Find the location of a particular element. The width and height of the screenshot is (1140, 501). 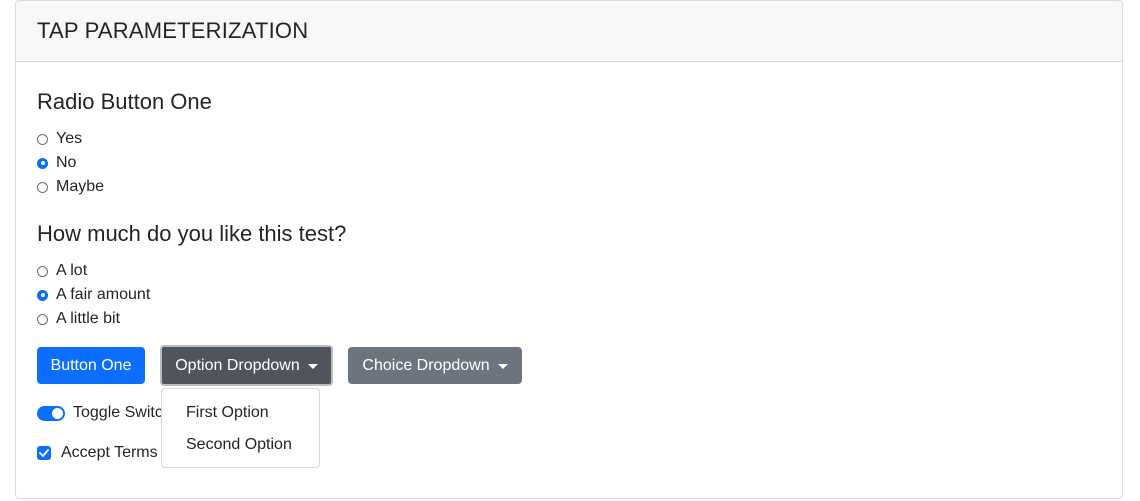

option-dropdown-menu: First Option Second Option is located at coordinates (240, 428).